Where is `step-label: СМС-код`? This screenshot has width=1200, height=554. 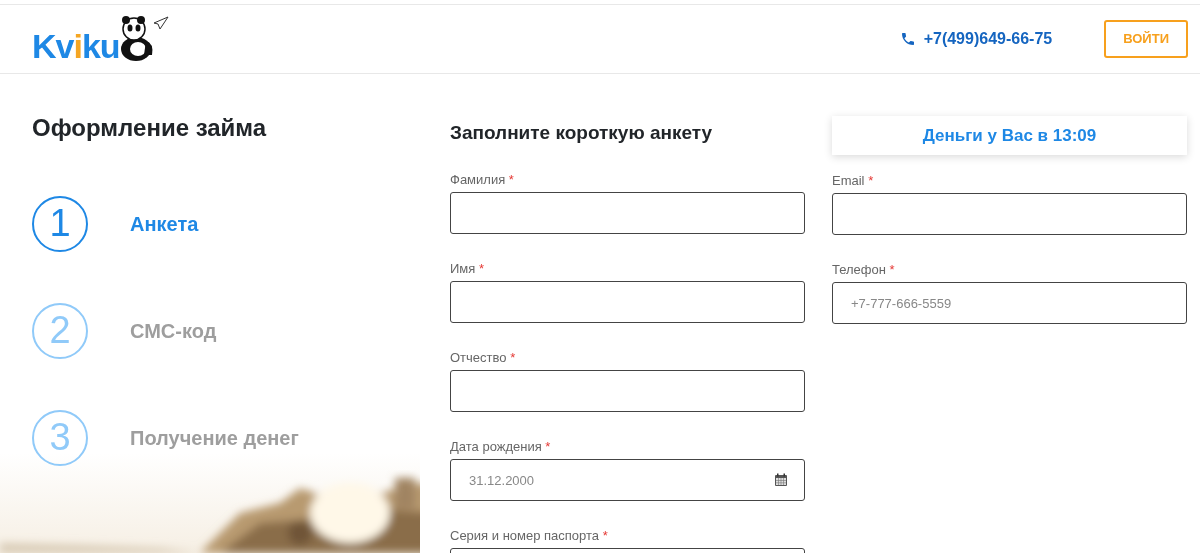
step-label: СМС-код is located at coordinates (173, 331).